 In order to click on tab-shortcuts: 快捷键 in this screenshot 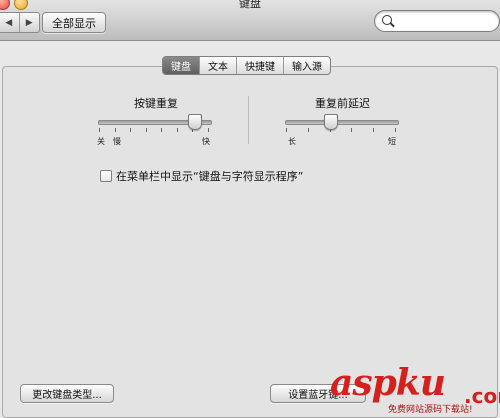, I will do `click(259, 65)`.